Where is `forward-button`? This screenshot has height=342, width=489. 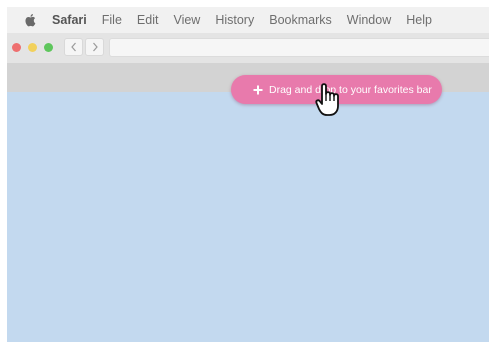 forward-button is located at coordinates (94, 47).